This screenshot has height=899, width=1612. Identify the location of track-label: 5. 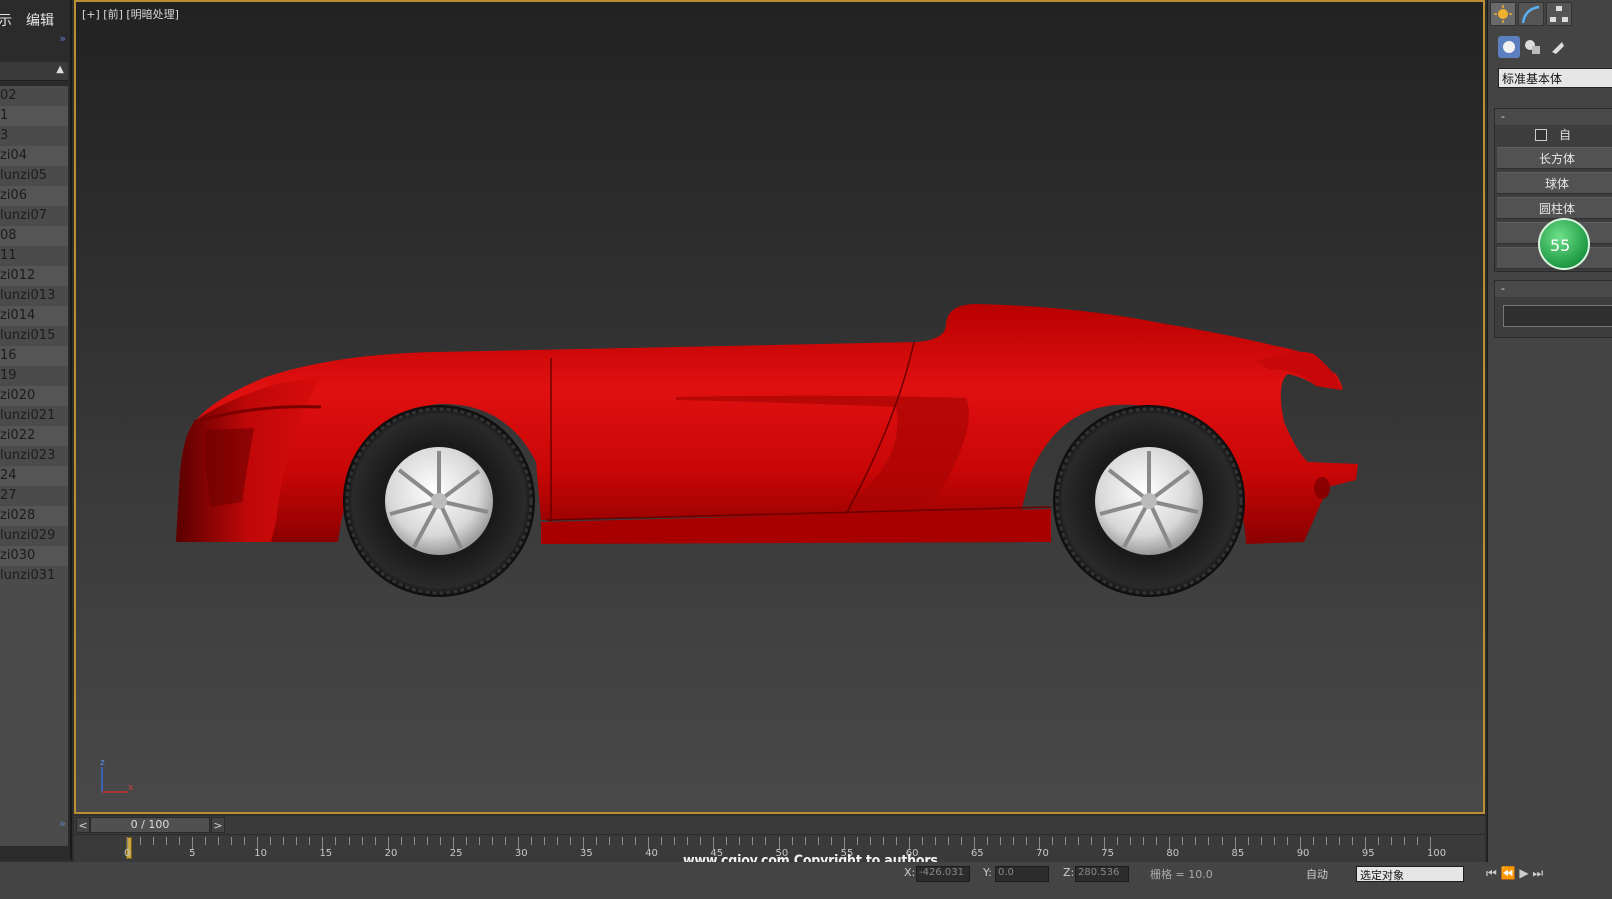
(192, 853).